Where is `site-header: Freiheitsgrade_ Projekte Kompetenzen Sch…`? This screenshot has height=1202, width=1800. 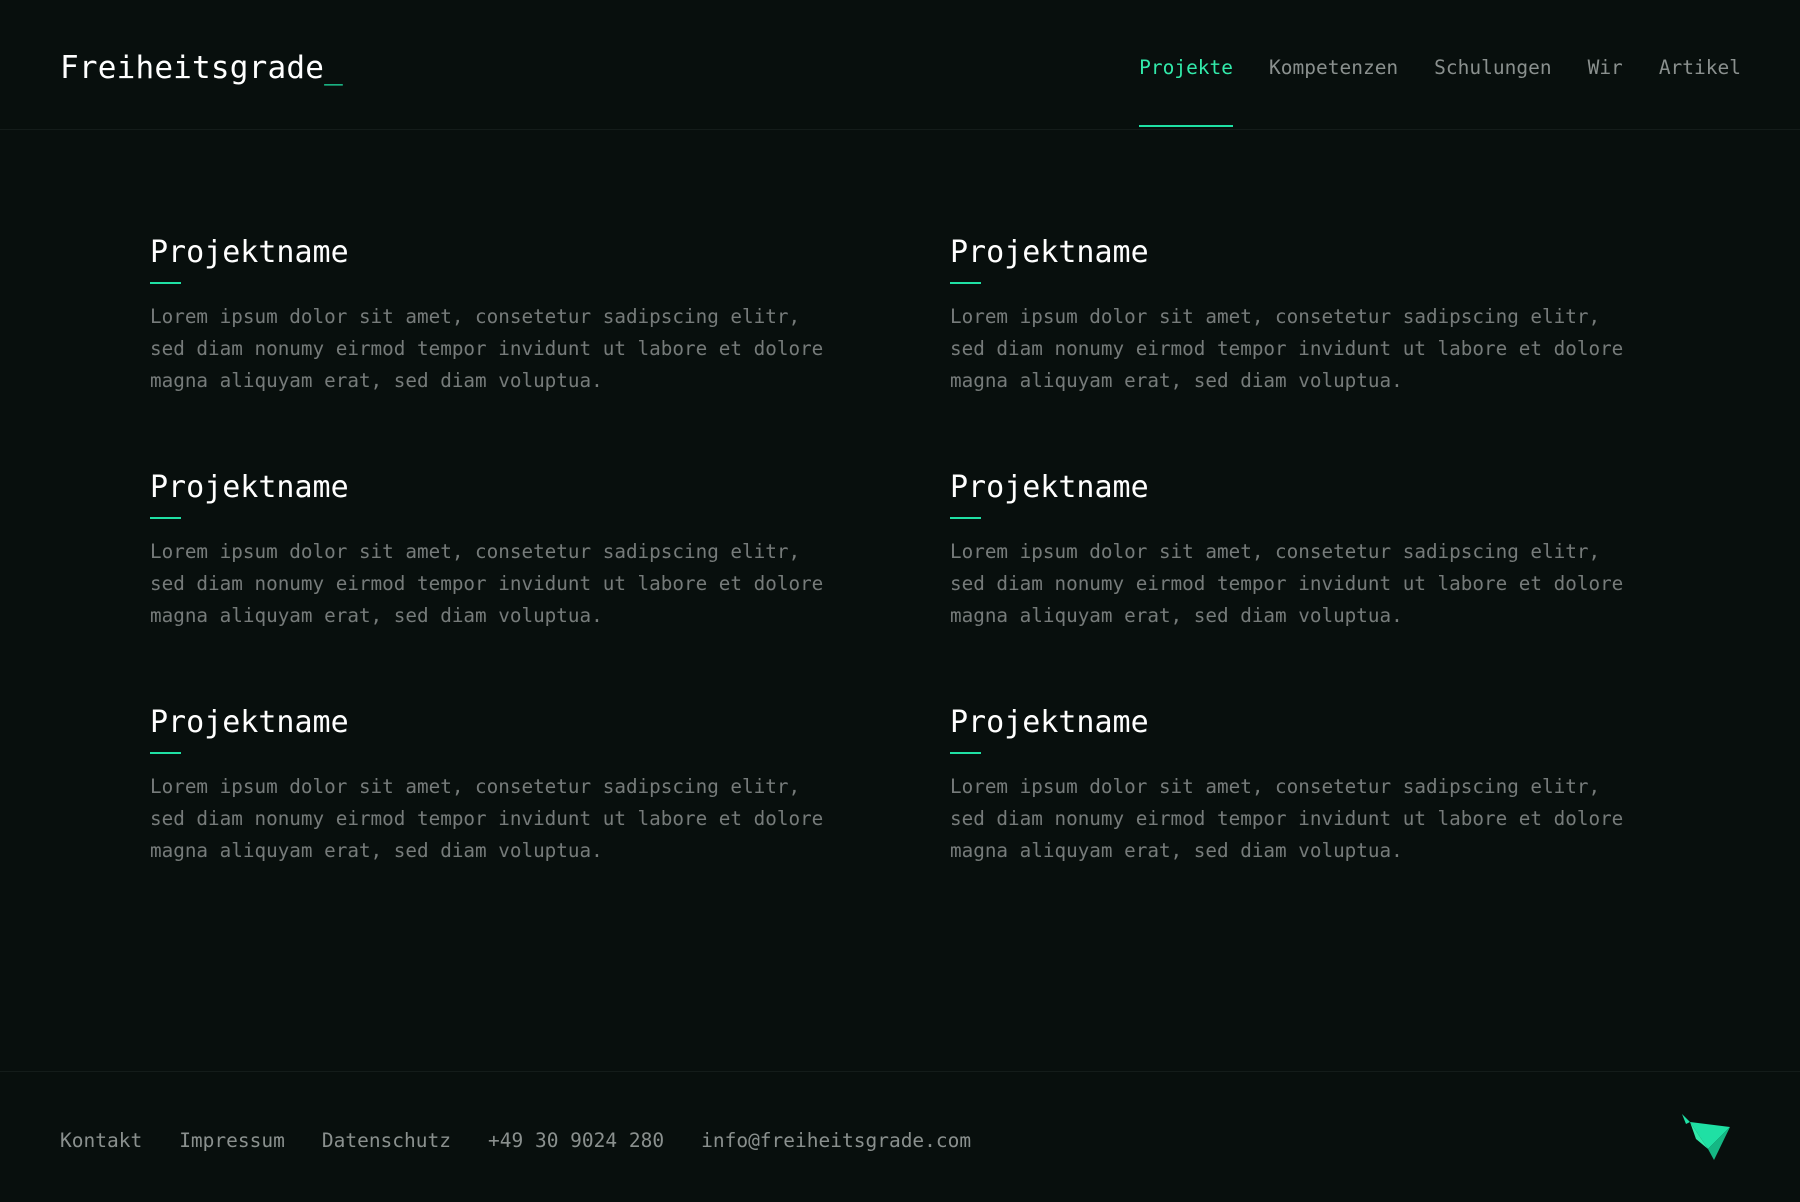 site-header: Freiheitsgrade_ Projekte Kompetenzen Sch… is located at coordinates (900, 65).